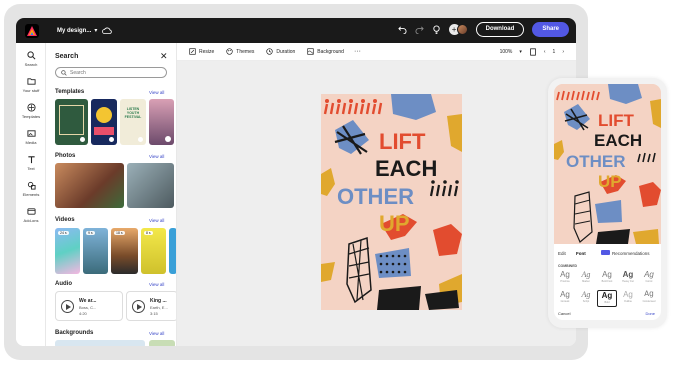 The image size is (676, 369). I want to click on rail-item-your-stuff: Your stuff, so click(31, 85).